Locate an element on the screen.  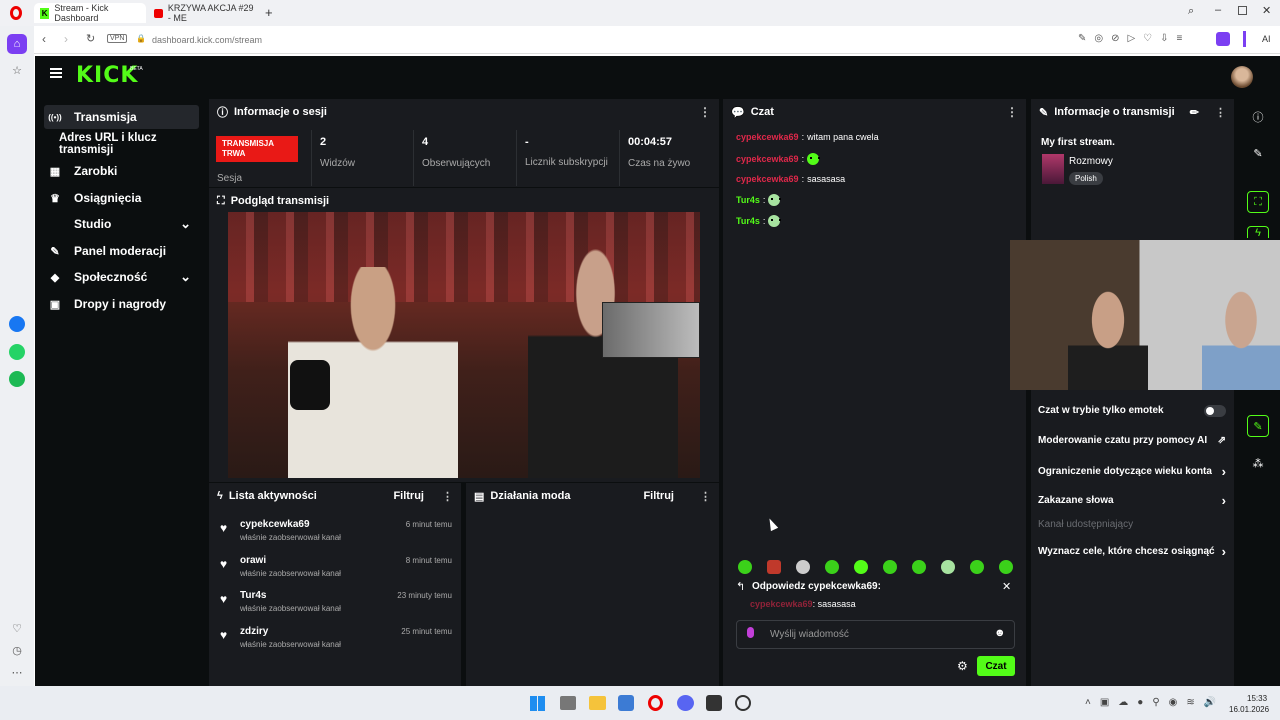
whatsapp-icon is located at coordinates (17, 352).